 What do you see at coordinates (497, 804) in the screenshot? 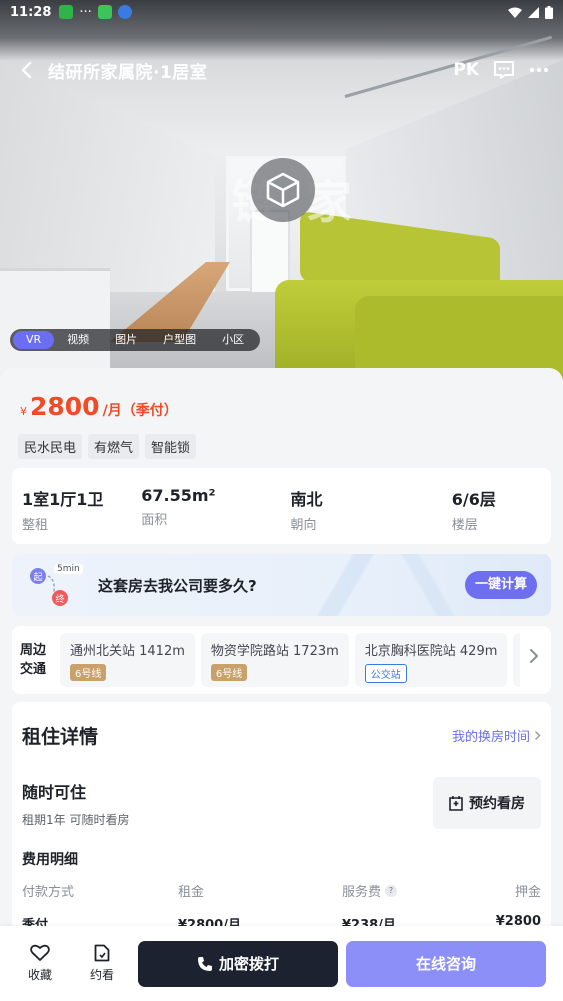
I see `book-viewing-label: 预约看房` at bounding box center [497, 804].